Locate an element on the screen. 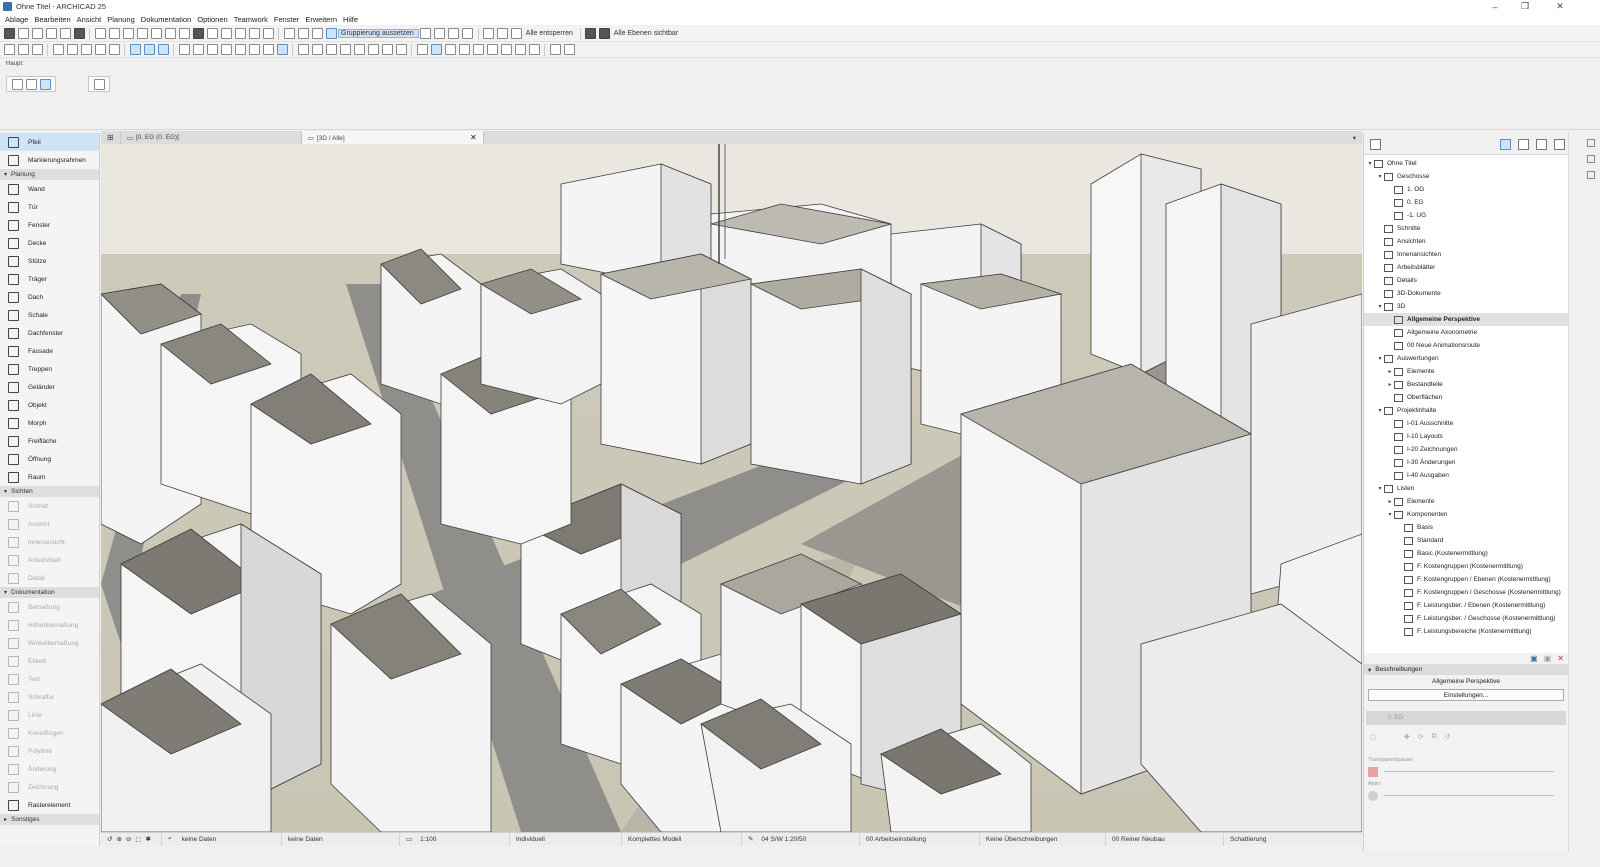 The width and height of the screenshot is (1600, 867). profile-icon is located at coordinates (156, 33).